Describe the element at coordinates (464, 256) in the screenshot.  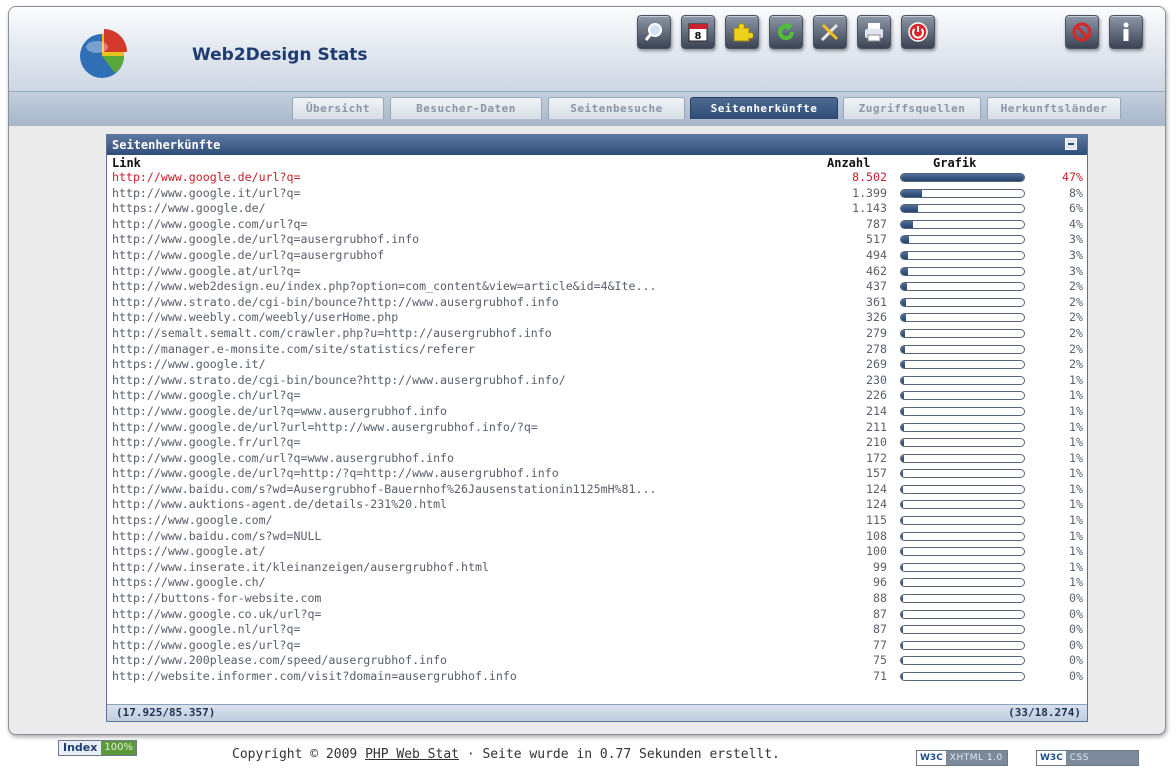
I see `referrer-link: http://www.google.de/url?q=ausergrubhof` at that location.